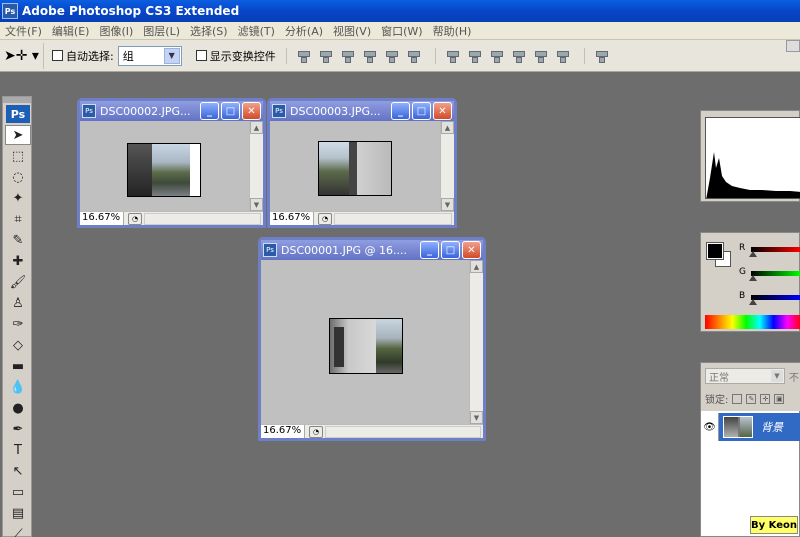 This screenshot has width=800, height=537. I want to click on brush-tool-icon: 🖌, so click(18, 282).